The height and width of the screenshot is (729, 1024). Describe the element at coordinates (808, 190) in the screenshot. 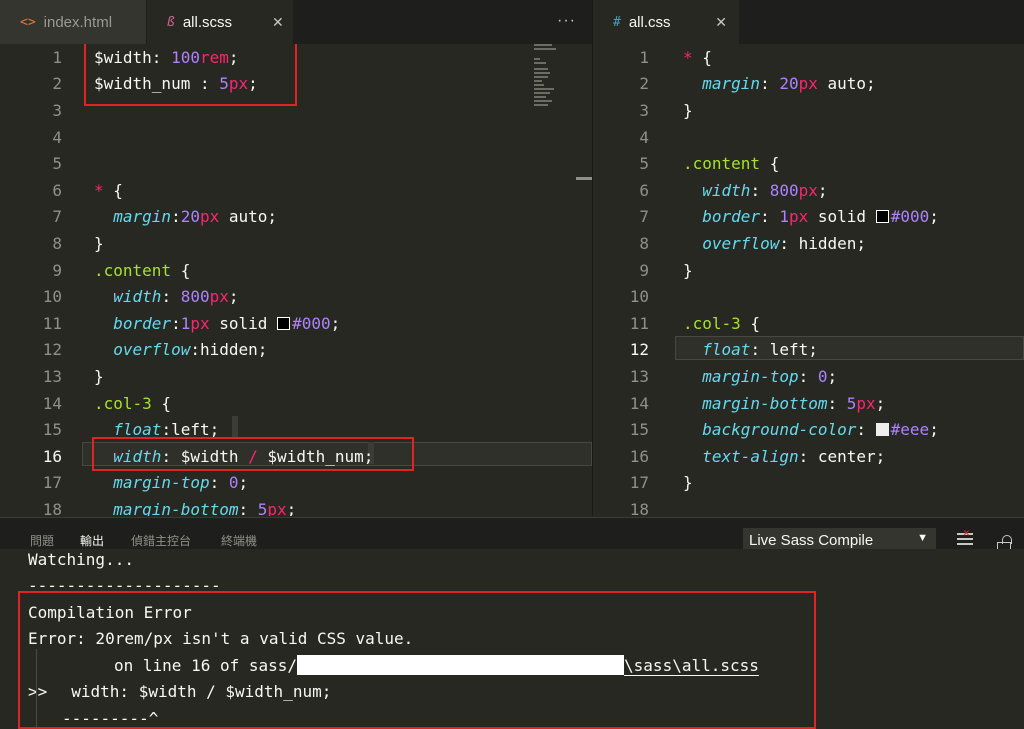

I see `code-line: 6 width: 800px;` at that location.